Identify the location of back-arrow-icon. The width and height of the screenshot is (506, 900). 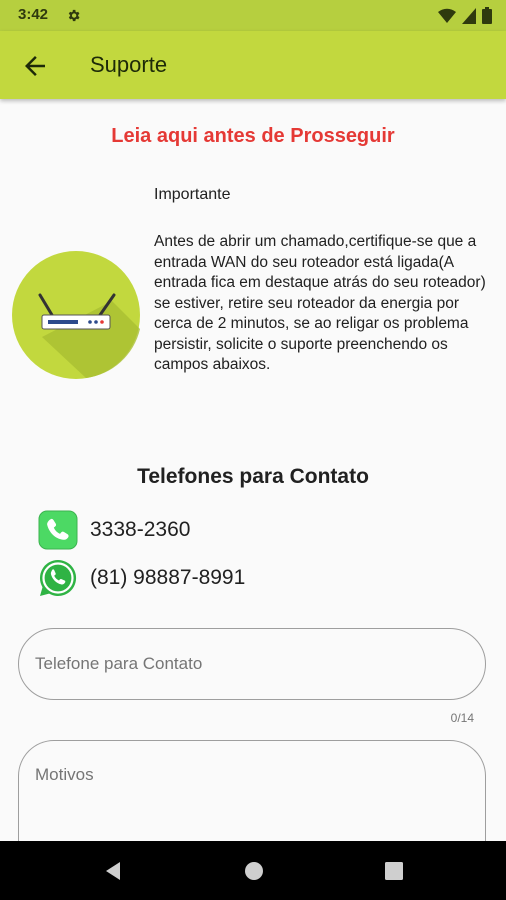
(35, 66).